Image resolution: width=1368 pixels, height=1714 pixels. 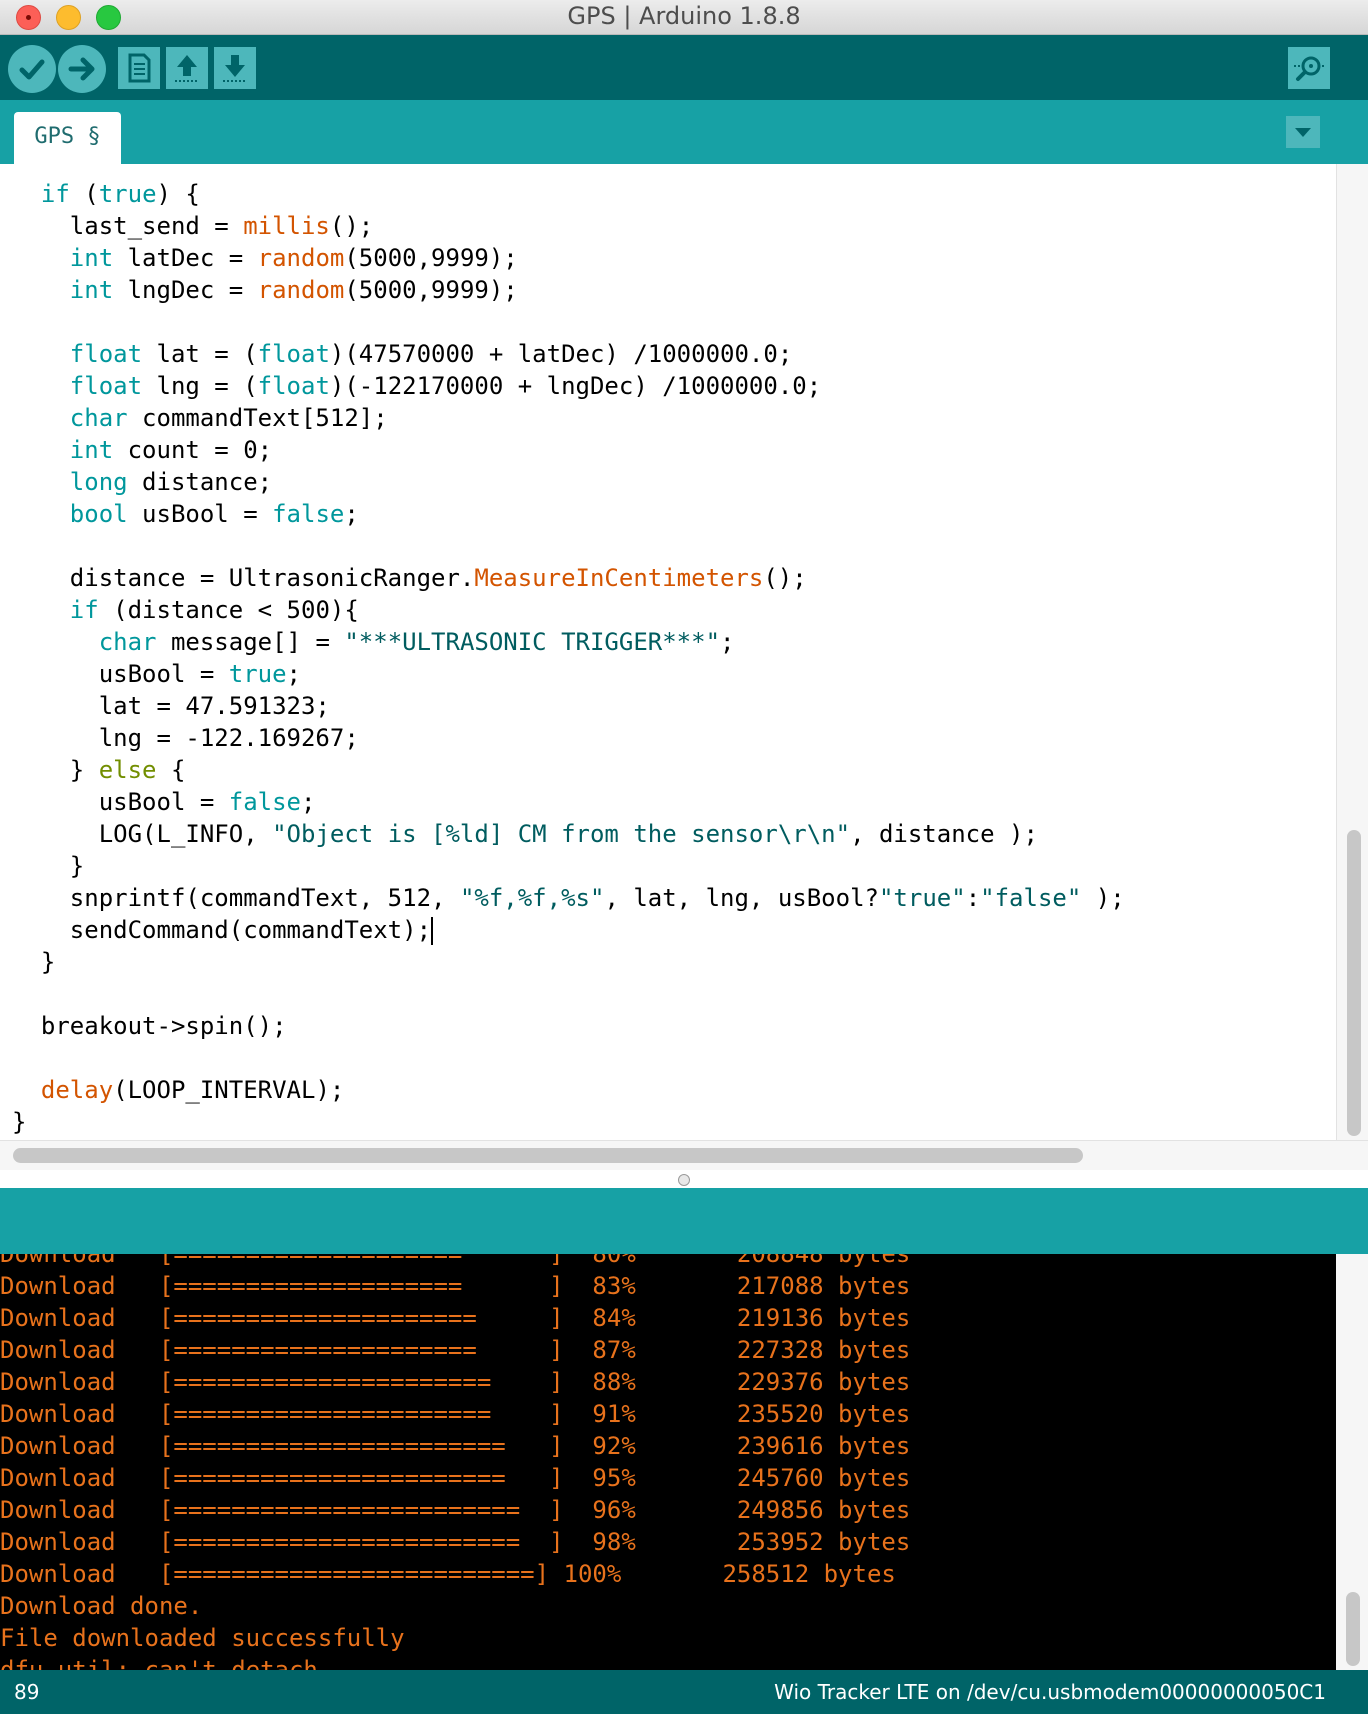 I want to click on serial-monitor-button, so click(x=1309, y=68).